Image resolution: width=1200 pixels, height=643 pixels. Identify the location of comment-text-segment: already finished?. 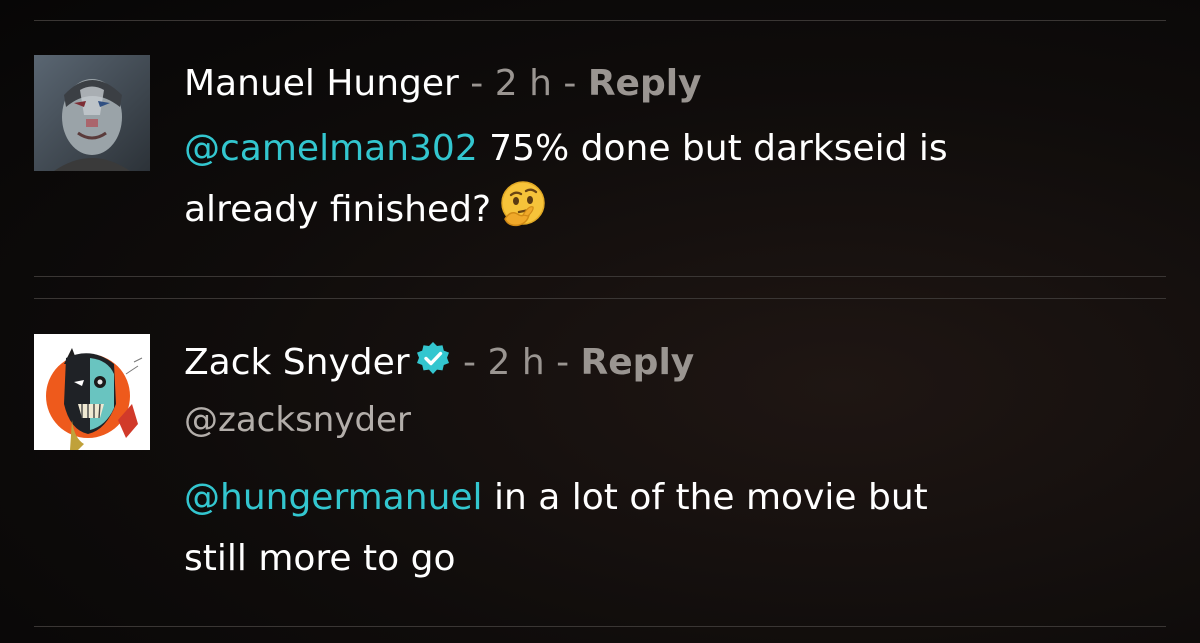
(338, 209).